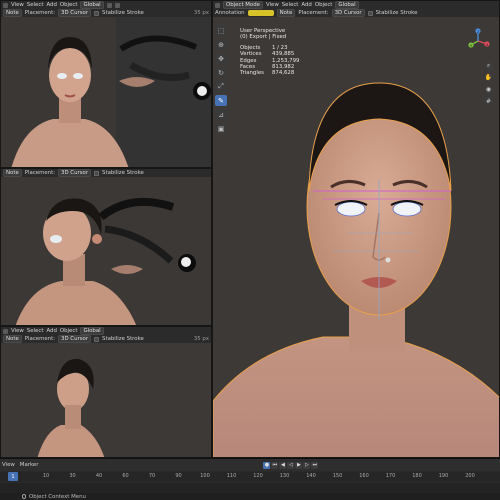  Describe the element at coordinates (315, 465) in the screenshot. I see `jump-end-icon: ⏭` at that location.